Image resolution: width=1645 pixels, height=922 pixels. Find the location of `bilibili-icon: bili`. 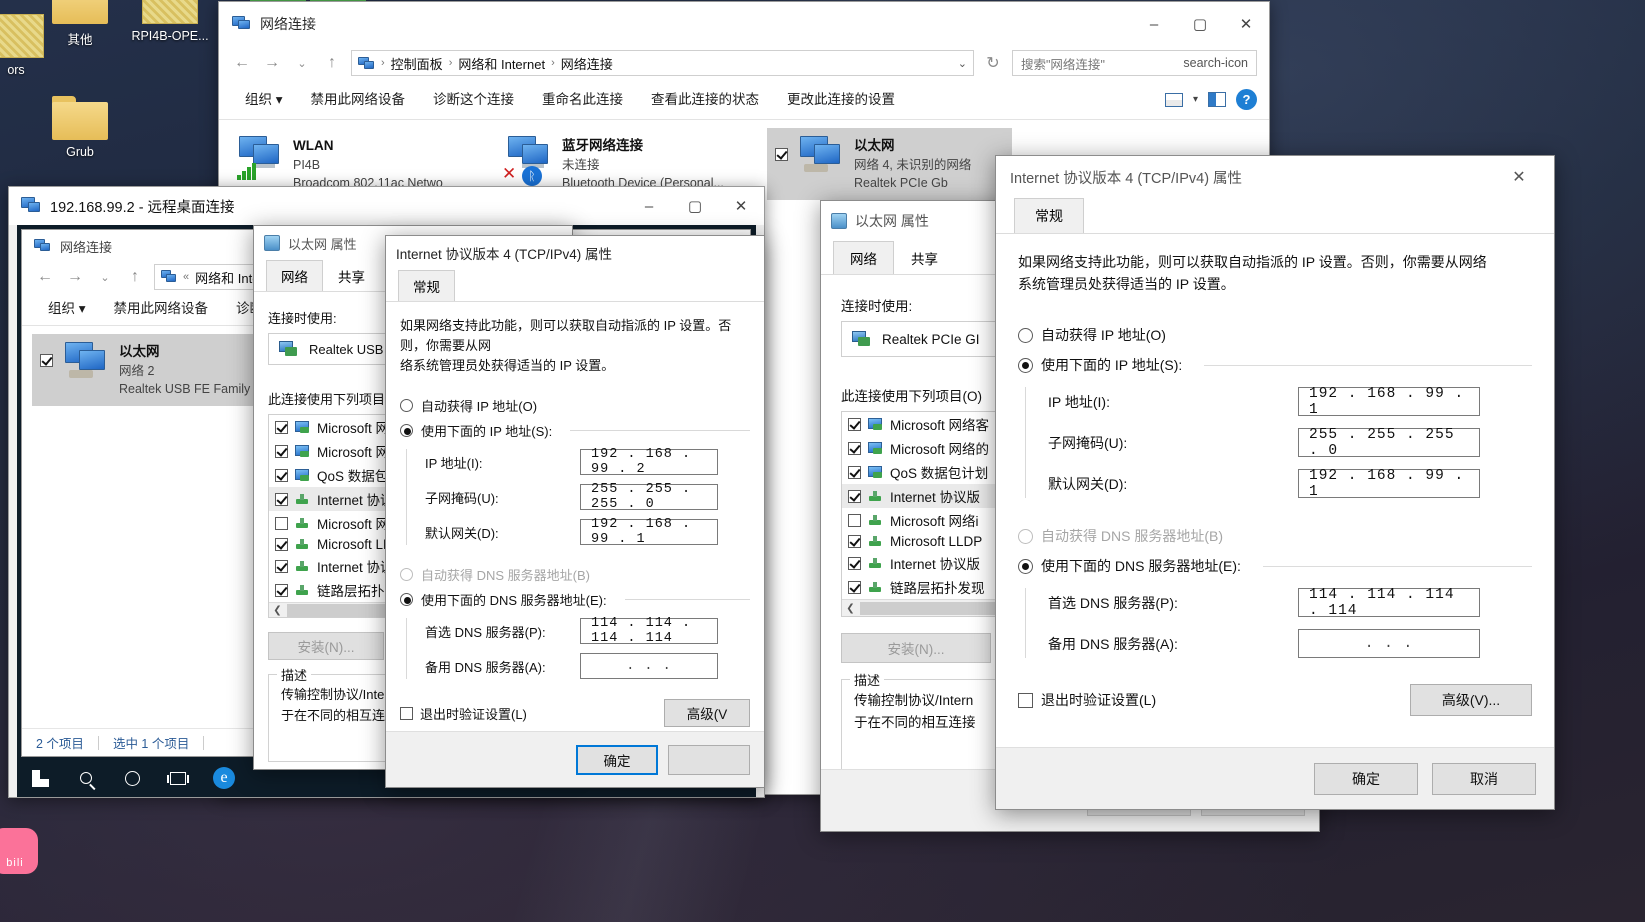

bilibili-icon: bili is located at coordinates (19, 851).